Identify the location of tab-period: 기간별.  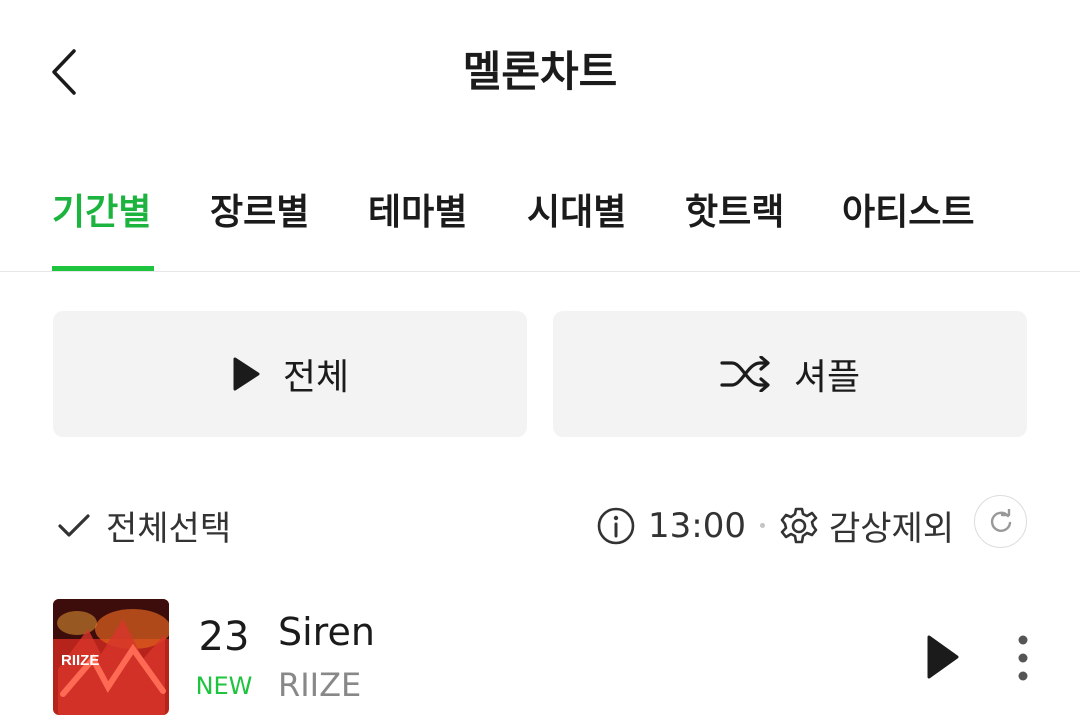
(101, 209).